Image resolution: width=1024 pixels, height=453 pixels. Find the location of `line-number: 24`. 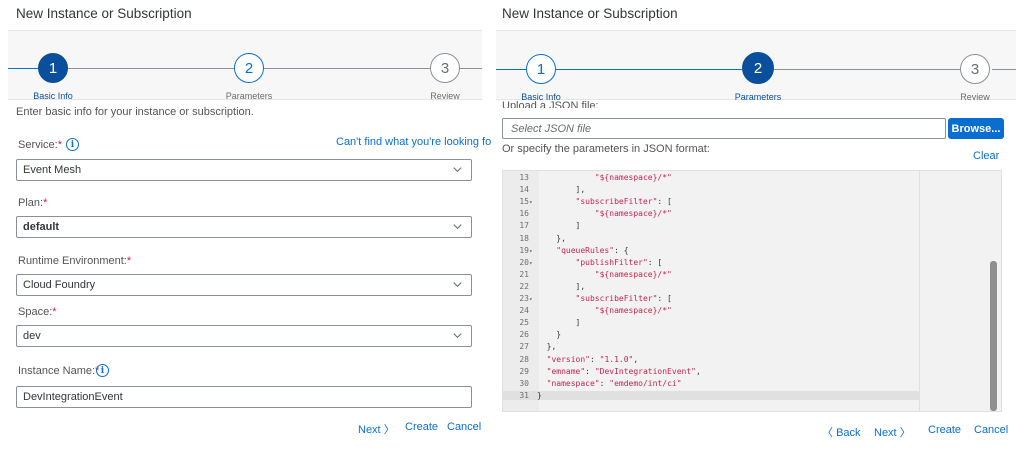

line-number: 24 is located at coordinates (524, 311).